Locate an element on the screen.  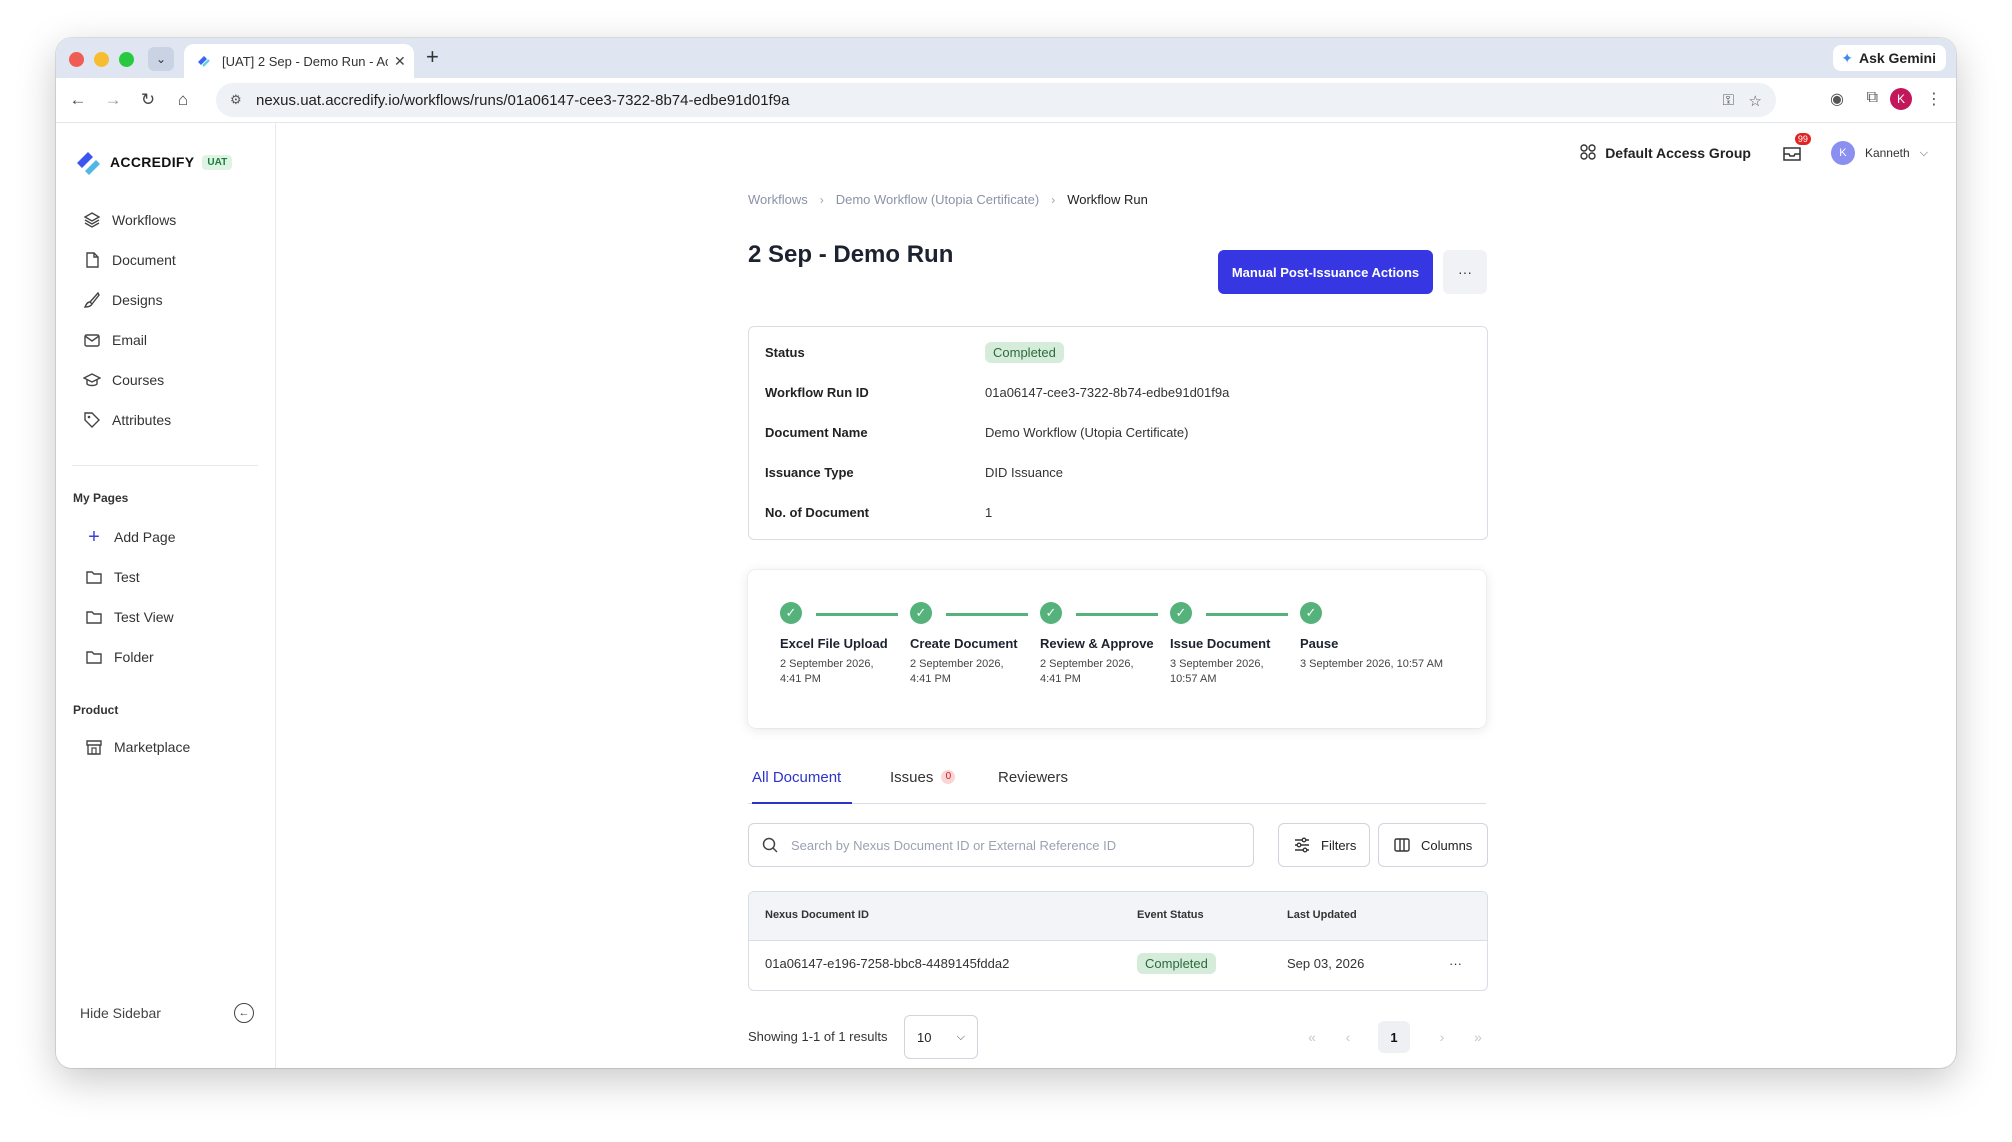
columns-button: Columns is located at coordinates (1433, 845).